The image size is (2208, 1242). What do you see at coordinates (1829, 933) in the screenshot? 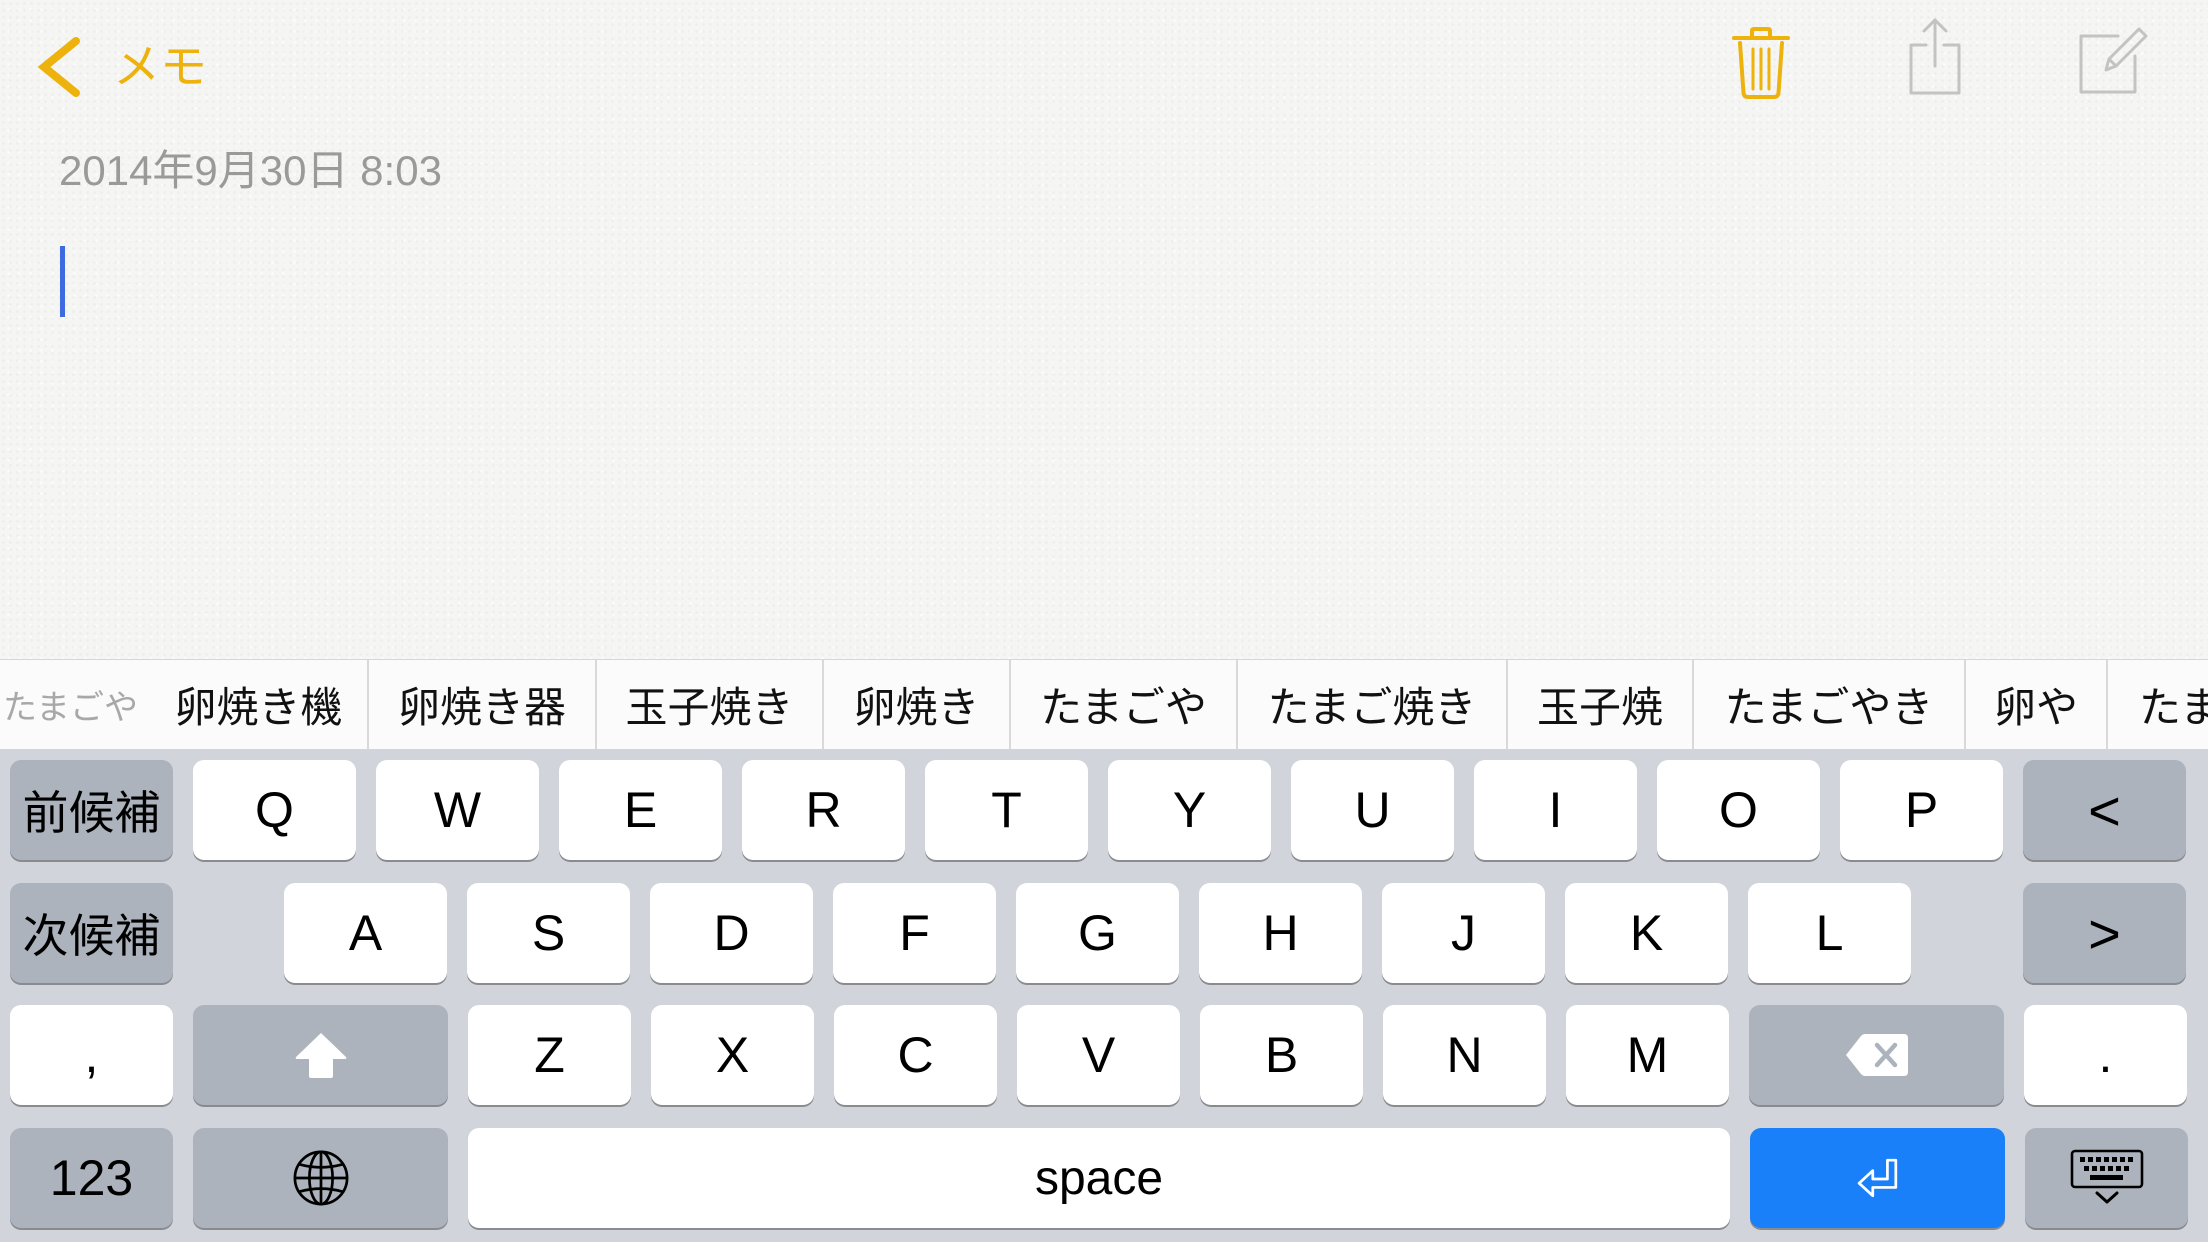
I see `key-l: L` at bounding box center [1829, 933].